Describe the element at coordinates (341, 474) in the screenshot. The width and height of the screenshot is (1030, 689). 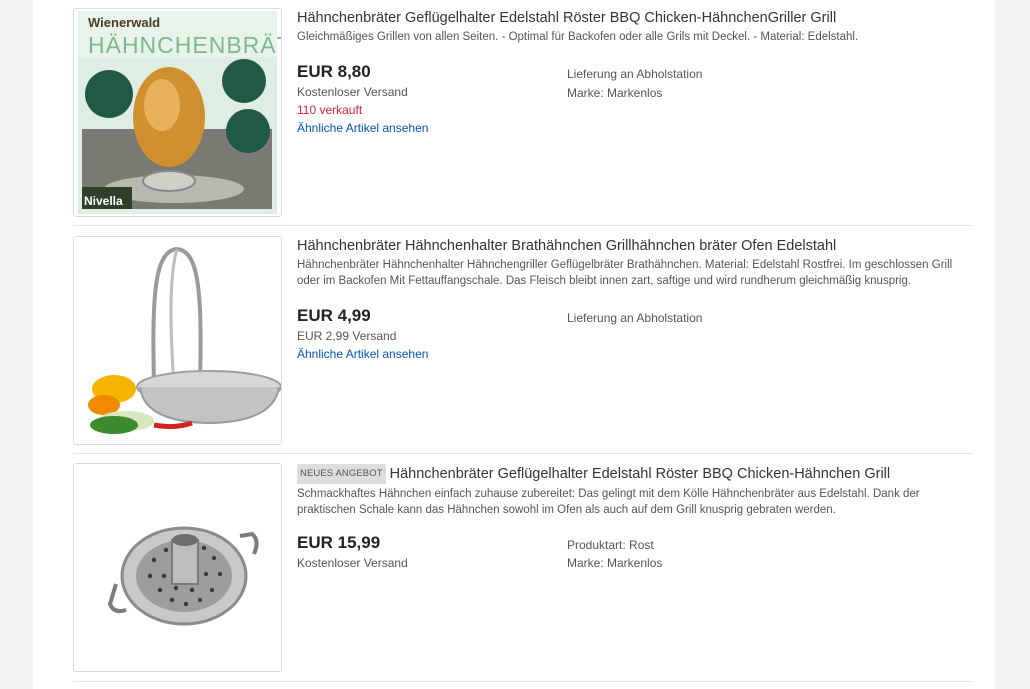
I see `new-offer-badge: NEUES ANGEBOT` at that location.